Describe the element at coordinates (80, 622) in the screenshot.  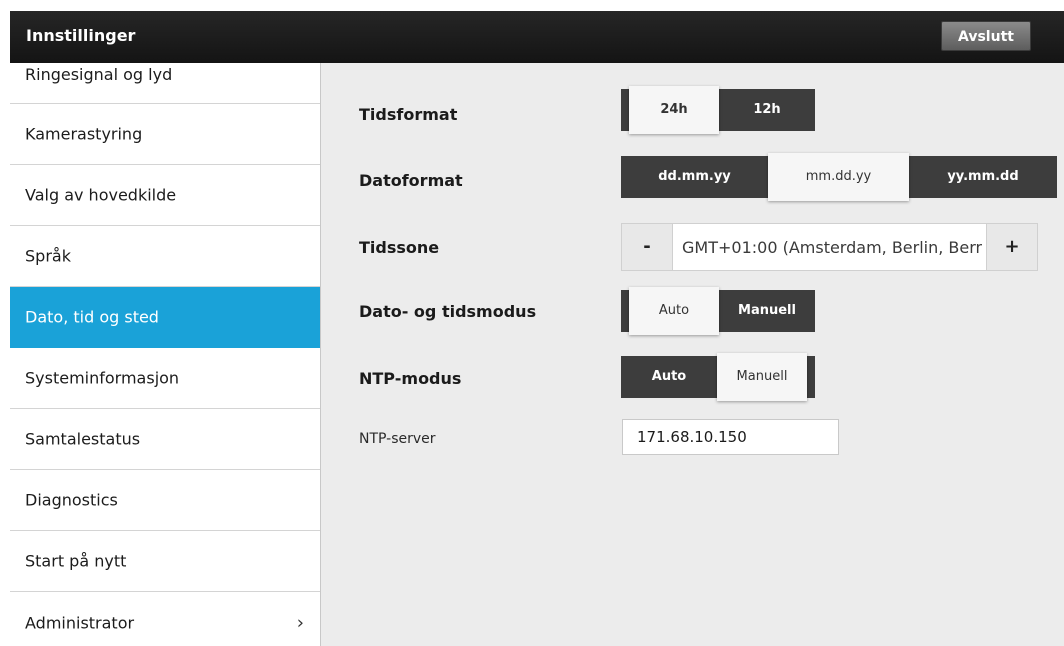
I see `sidebar-item-label: Administrator` at that location.